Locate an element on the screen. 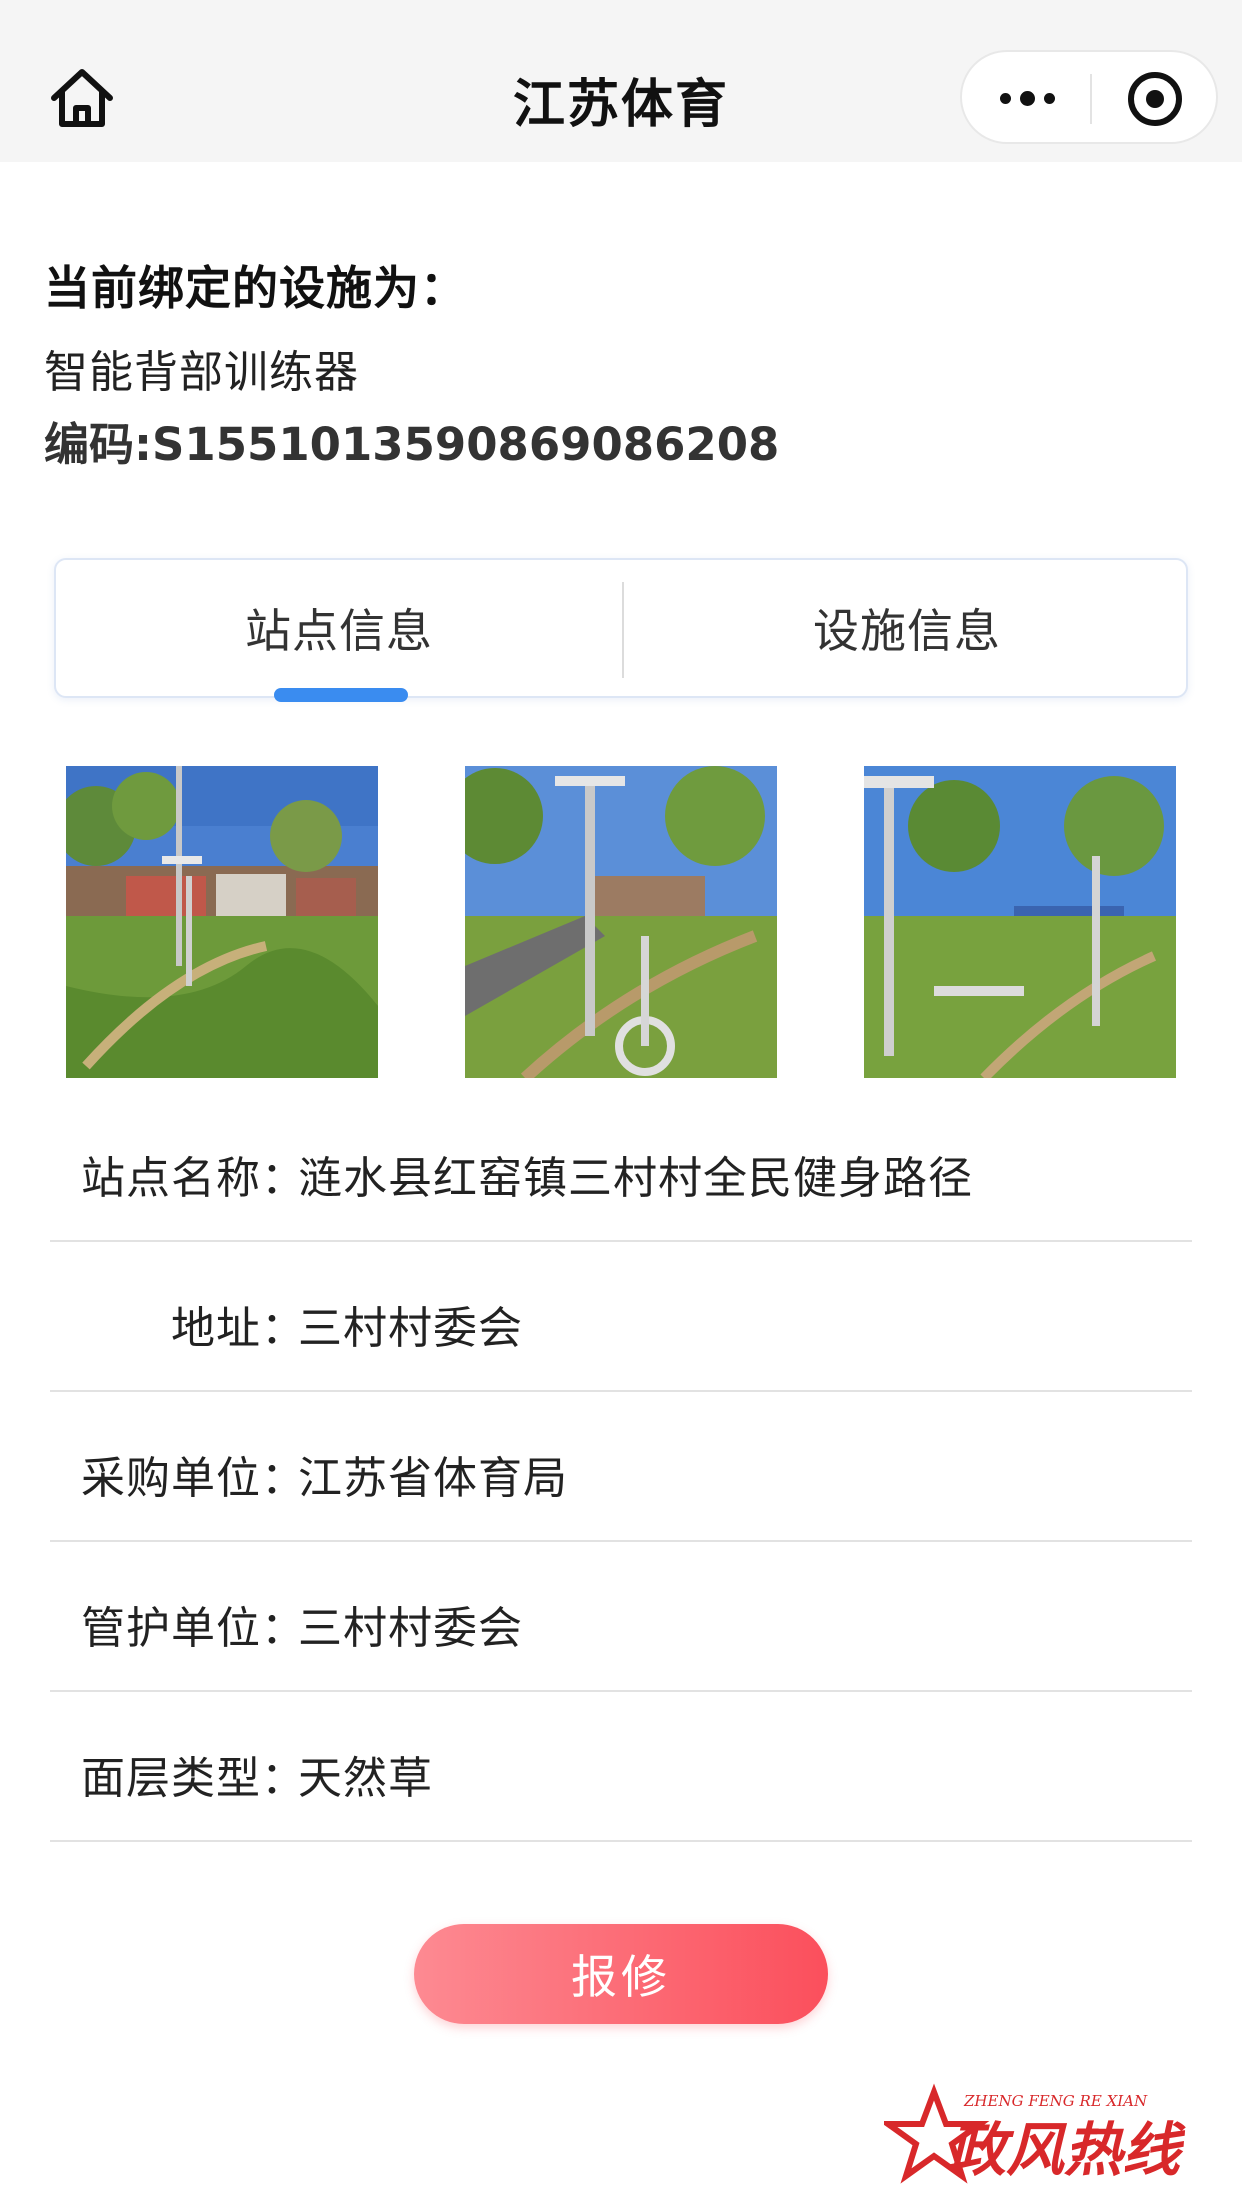 The image size is (1242, 2208). tab-facility-info: 设施信息 is located at coordinates (907, 628).